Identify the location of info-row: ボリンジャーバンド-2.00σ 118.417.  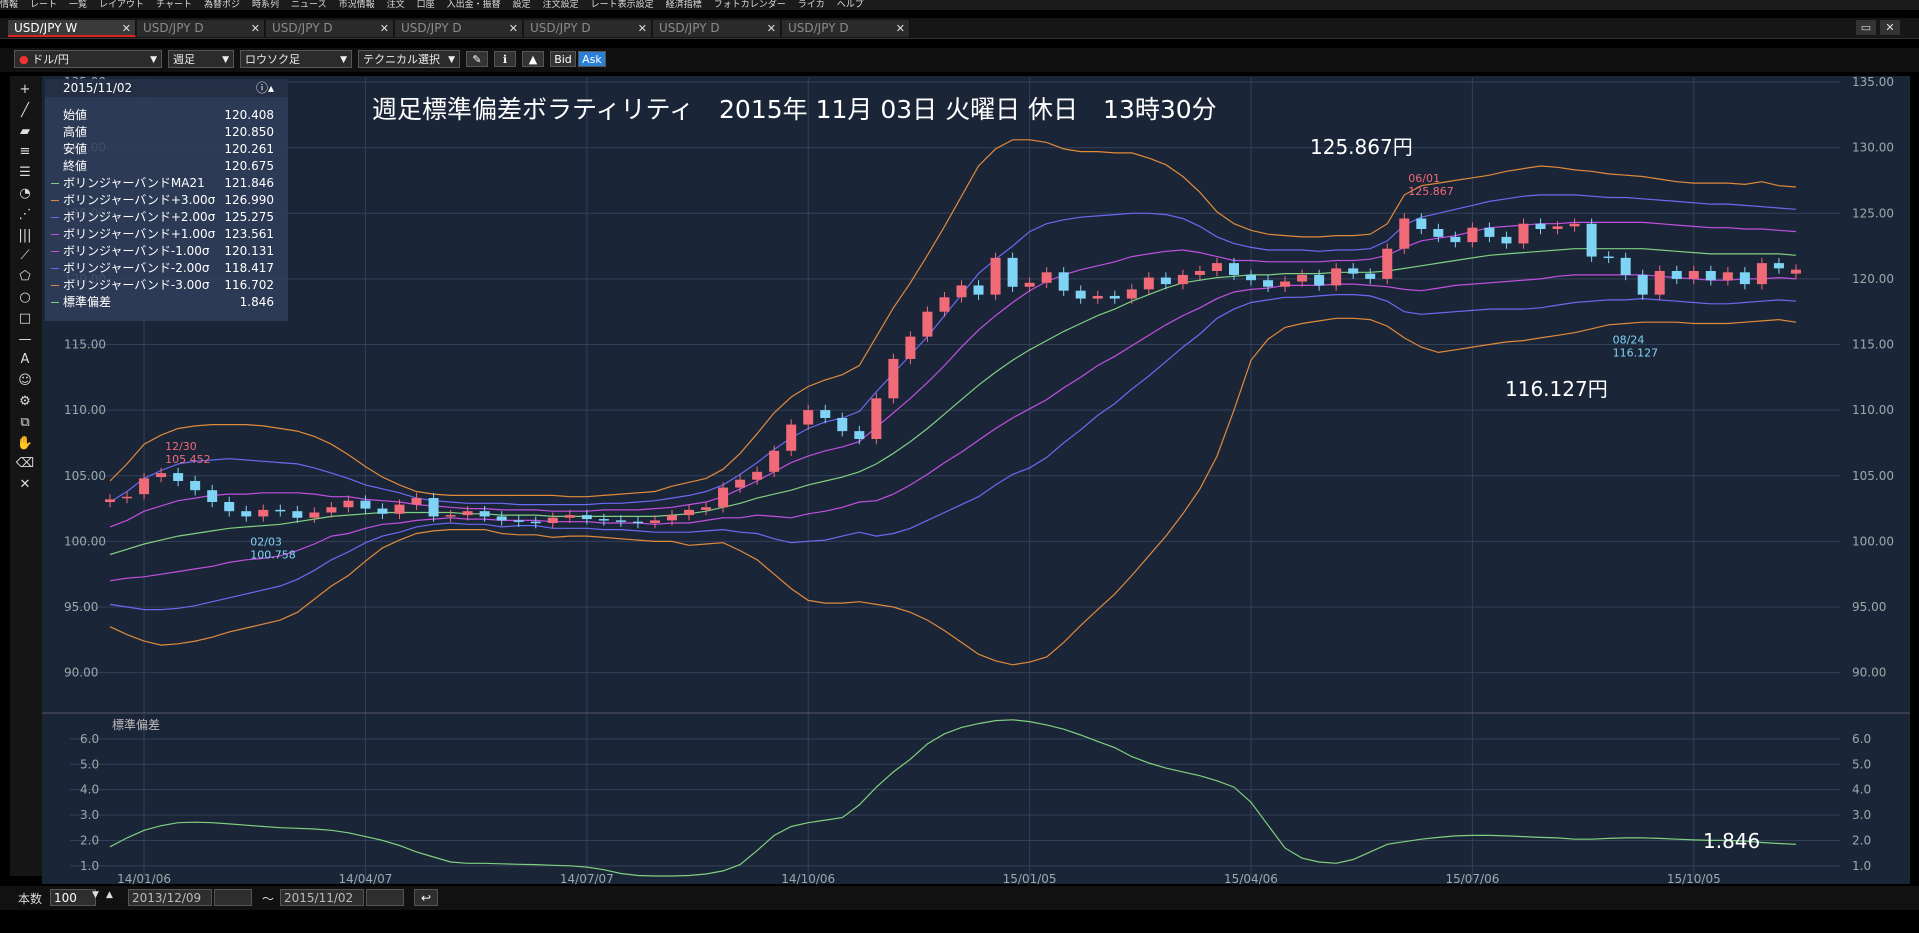
(166, 268).